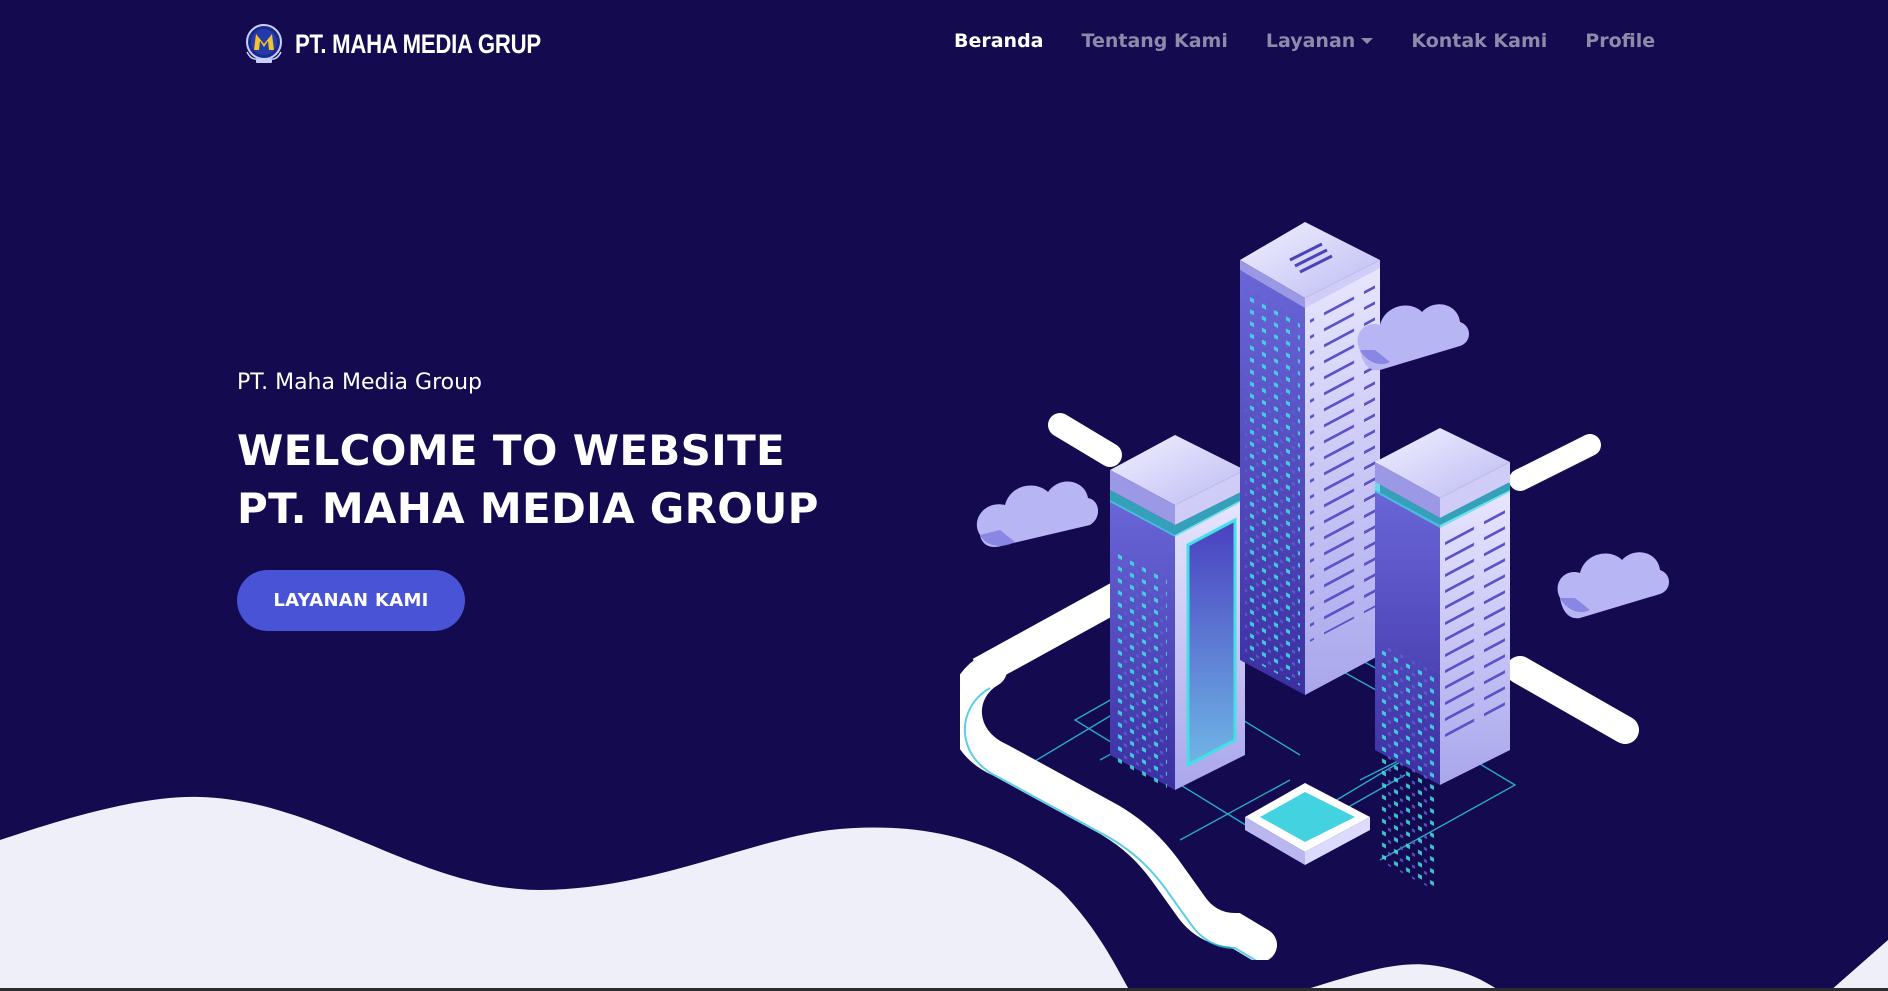 Image resolution: width=1888 pixels, height=991 pixels. What do you see at coordinates (1620, 41) in the screenshot?
I see `nav-item-profile: Profile` at bounding box center [1620, 41].